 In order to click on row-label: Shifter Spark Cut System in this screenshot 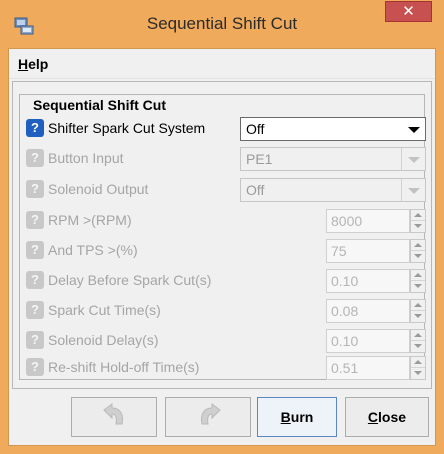, I will do `click(127, 128)`.